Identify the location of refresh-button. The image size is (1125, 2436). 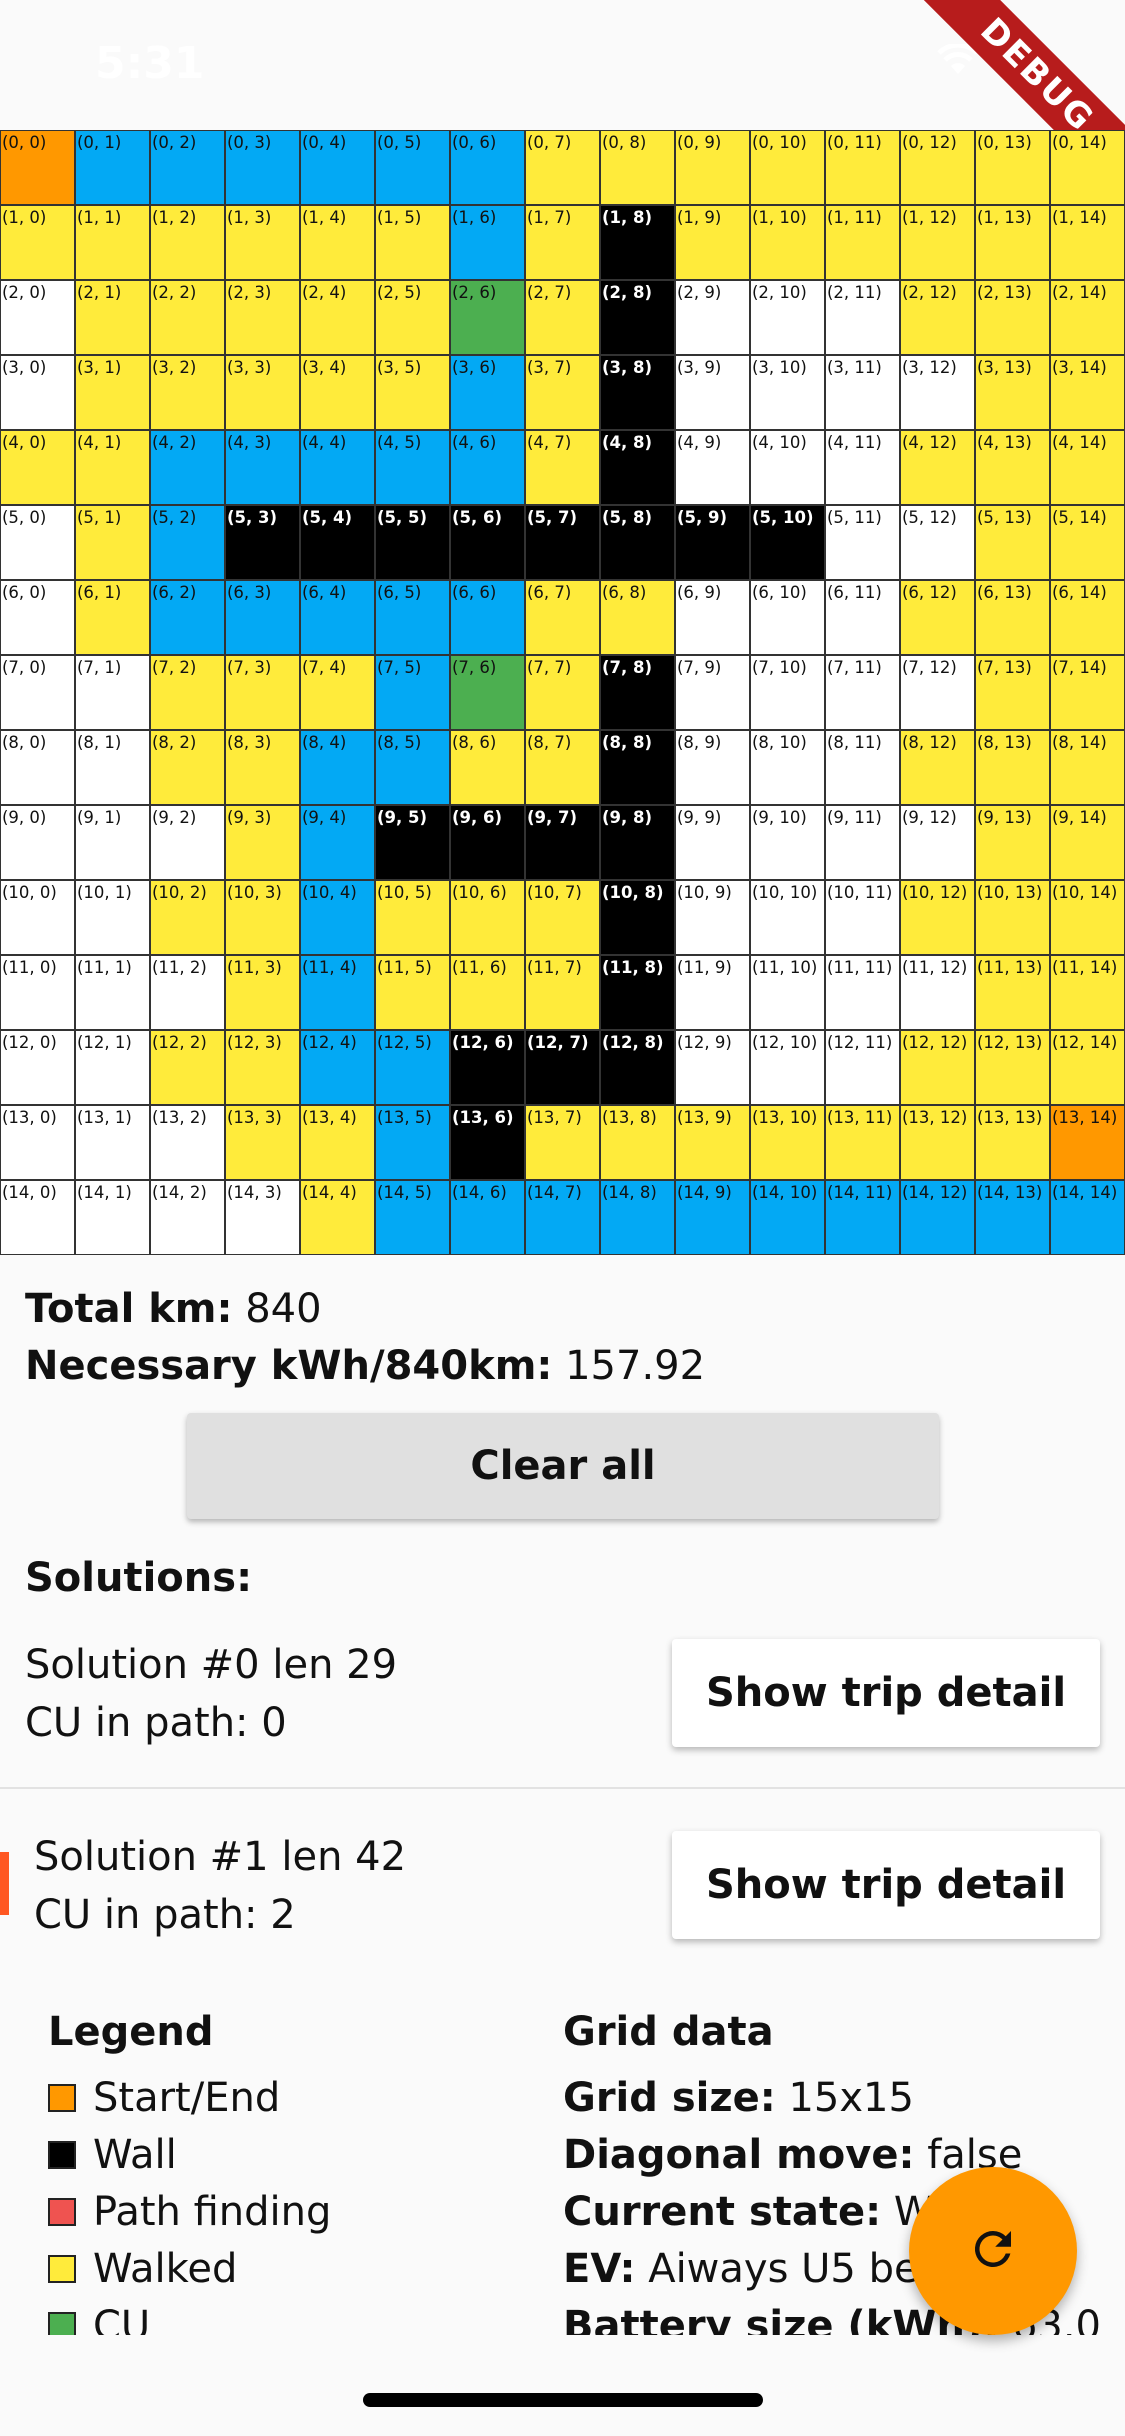
(993, 2251).